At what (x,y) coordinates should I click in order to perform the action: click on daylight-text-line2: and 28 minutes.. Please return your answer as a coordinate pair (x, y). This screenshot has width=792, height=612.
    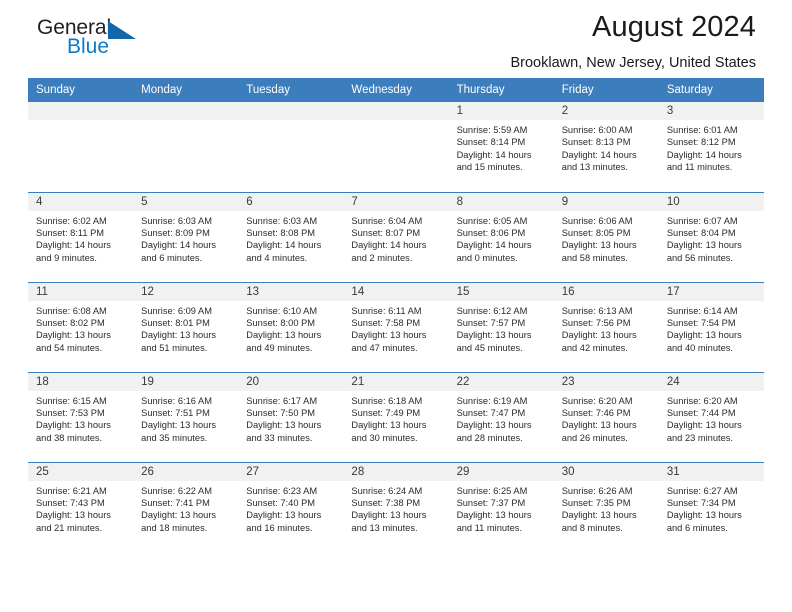
    Looking at the image, I should click on (489, 437).